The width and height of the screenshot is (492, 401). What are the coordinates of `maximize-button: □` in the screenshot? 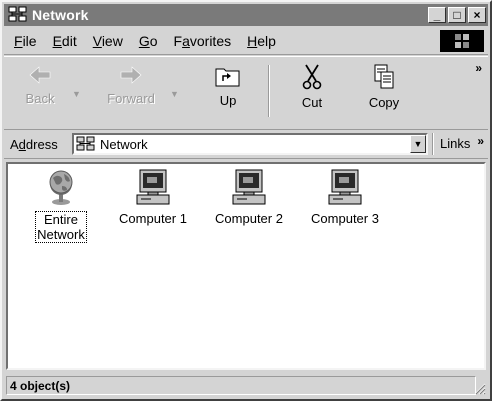 It's located at (457, 15).